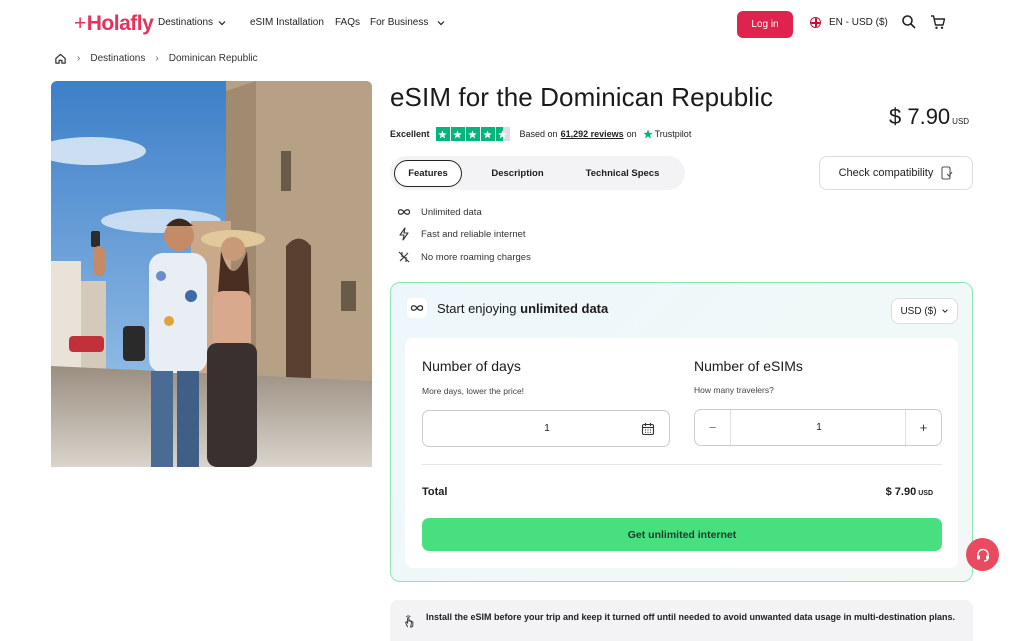  What do you see at coordinates (673, 134) in the screenshot?
I see `trustpilot-label: Trustpilot` at bounding box center [673, 134].